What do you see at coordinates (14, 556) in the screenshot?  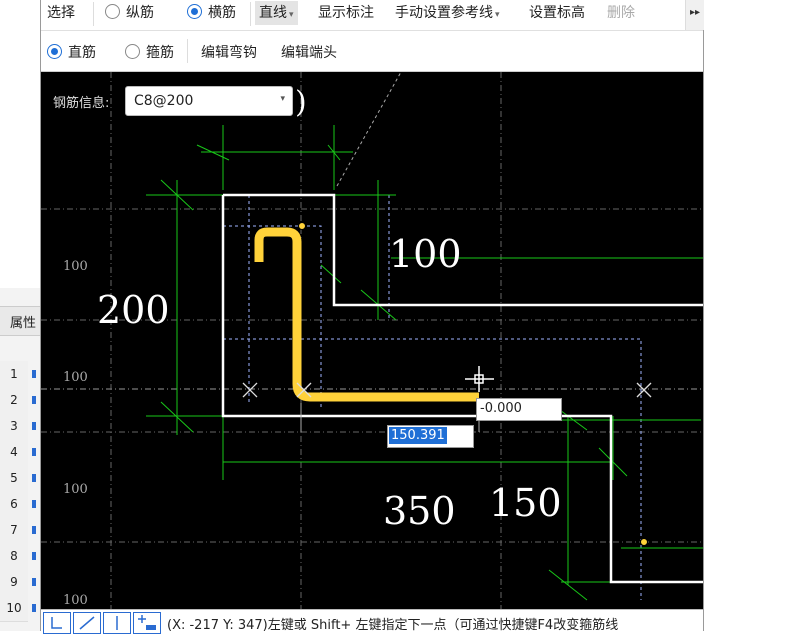 I see `property-row-number: 8` at bounding box center [14, 556].